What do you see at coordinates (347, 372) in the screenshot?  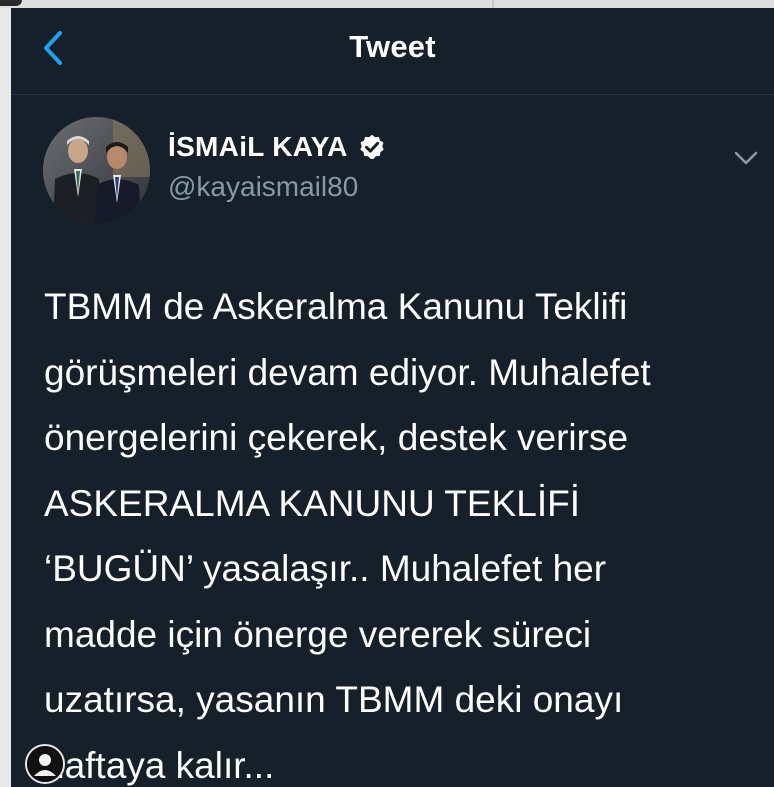 I see `tweet-line: görüşmeleri devam ediyor. Muhalefet` at bounding box center [347, 372].